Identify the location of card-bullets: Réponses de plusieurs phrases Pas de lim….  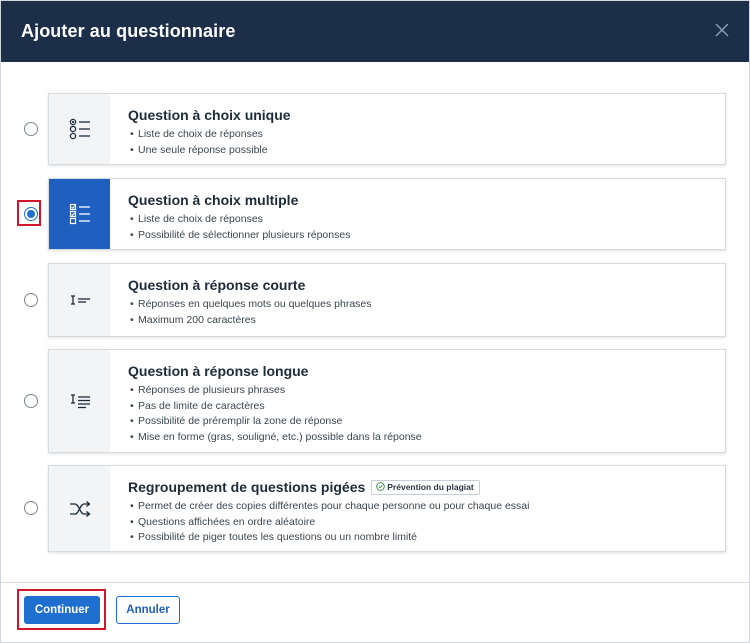
(421, 414).